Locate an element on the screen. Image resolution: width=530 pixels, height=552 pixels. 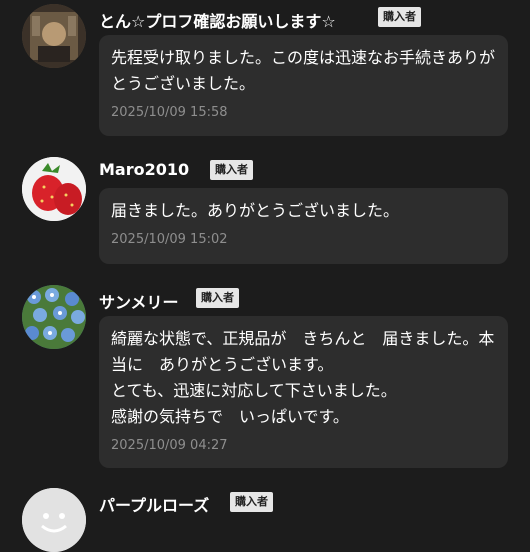
user-name: Maro2010 is located at coordinates (144, 169).